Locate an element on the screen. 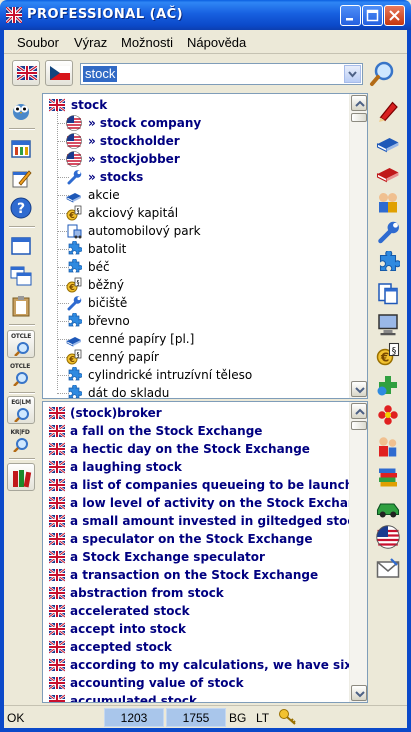 This screenshot has width=411, height=732. status-lang-1: BG is located at coordinates (238, 718).